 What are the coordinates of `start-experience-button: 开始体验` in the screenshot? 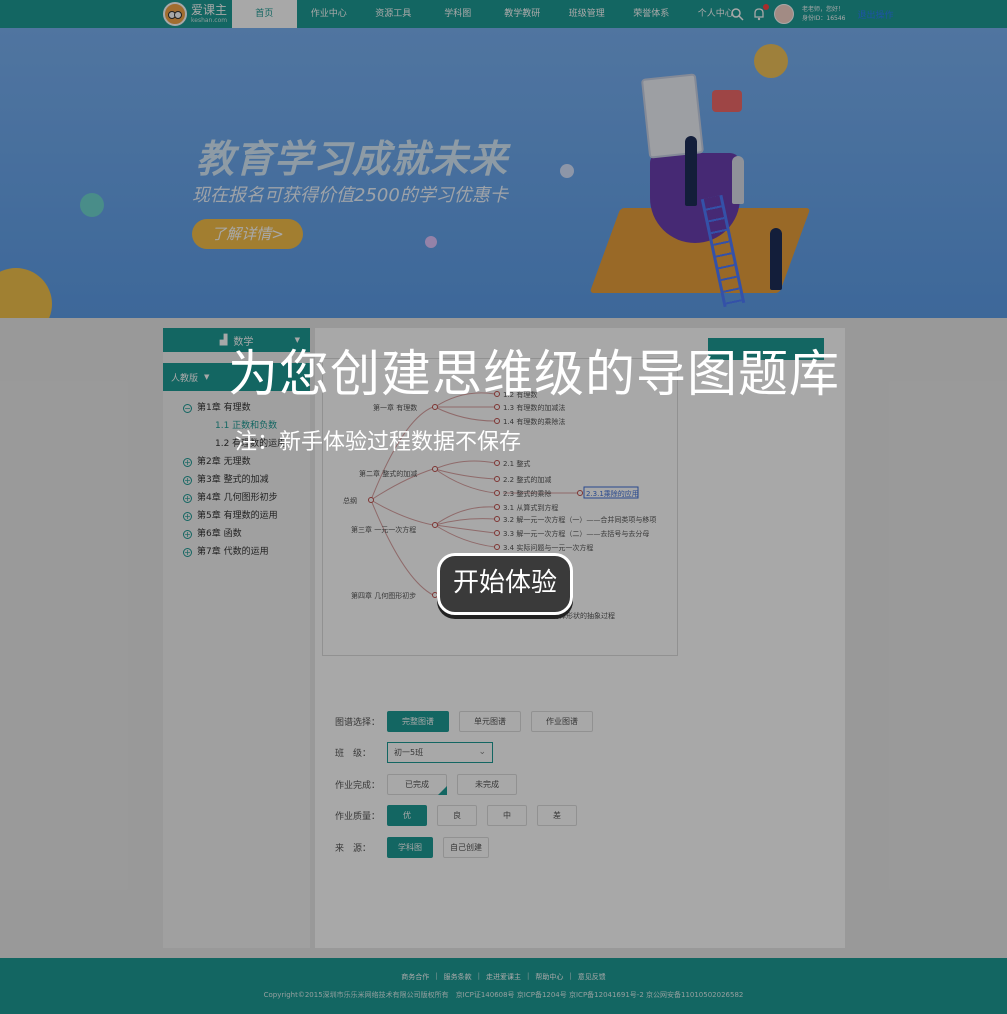 It's located at (505, 584).